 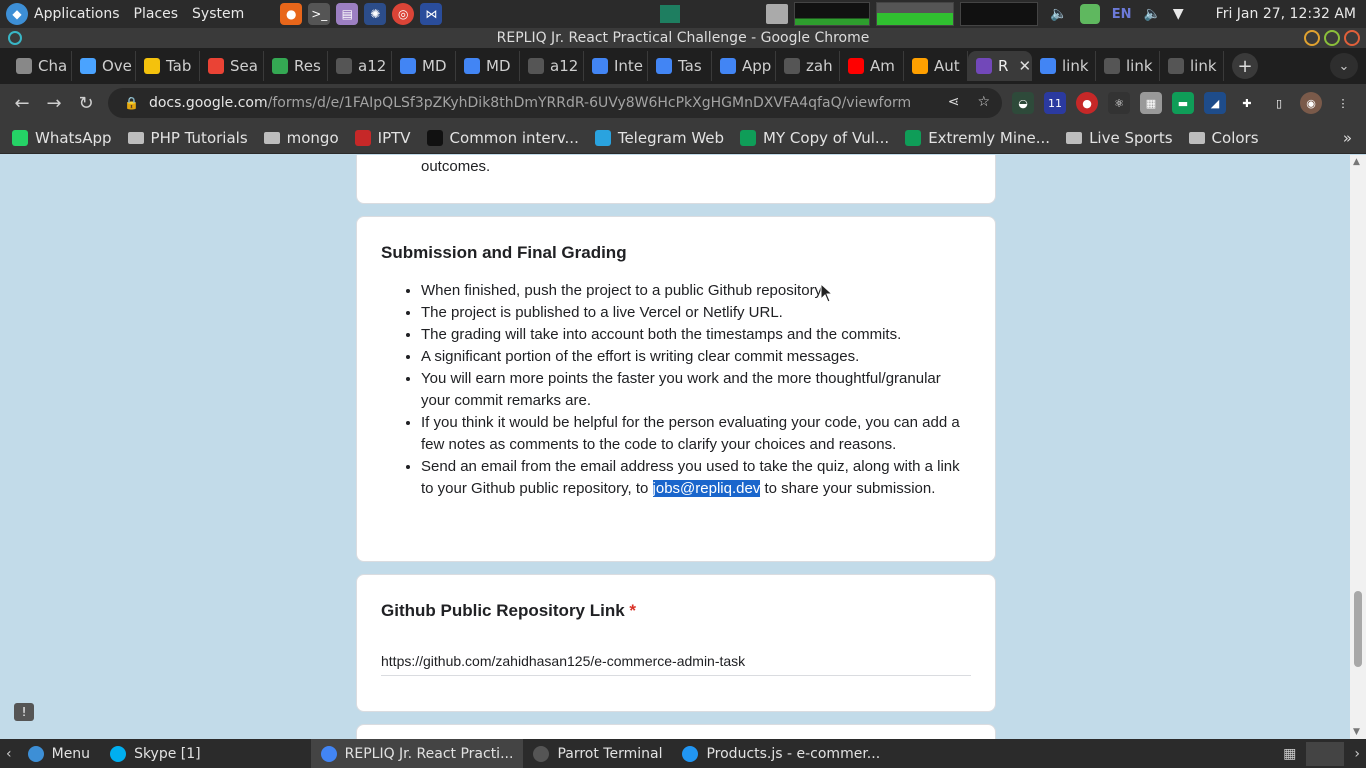 I want to click on bookmark-item: WhatsApp, so click(x=62, y=138).